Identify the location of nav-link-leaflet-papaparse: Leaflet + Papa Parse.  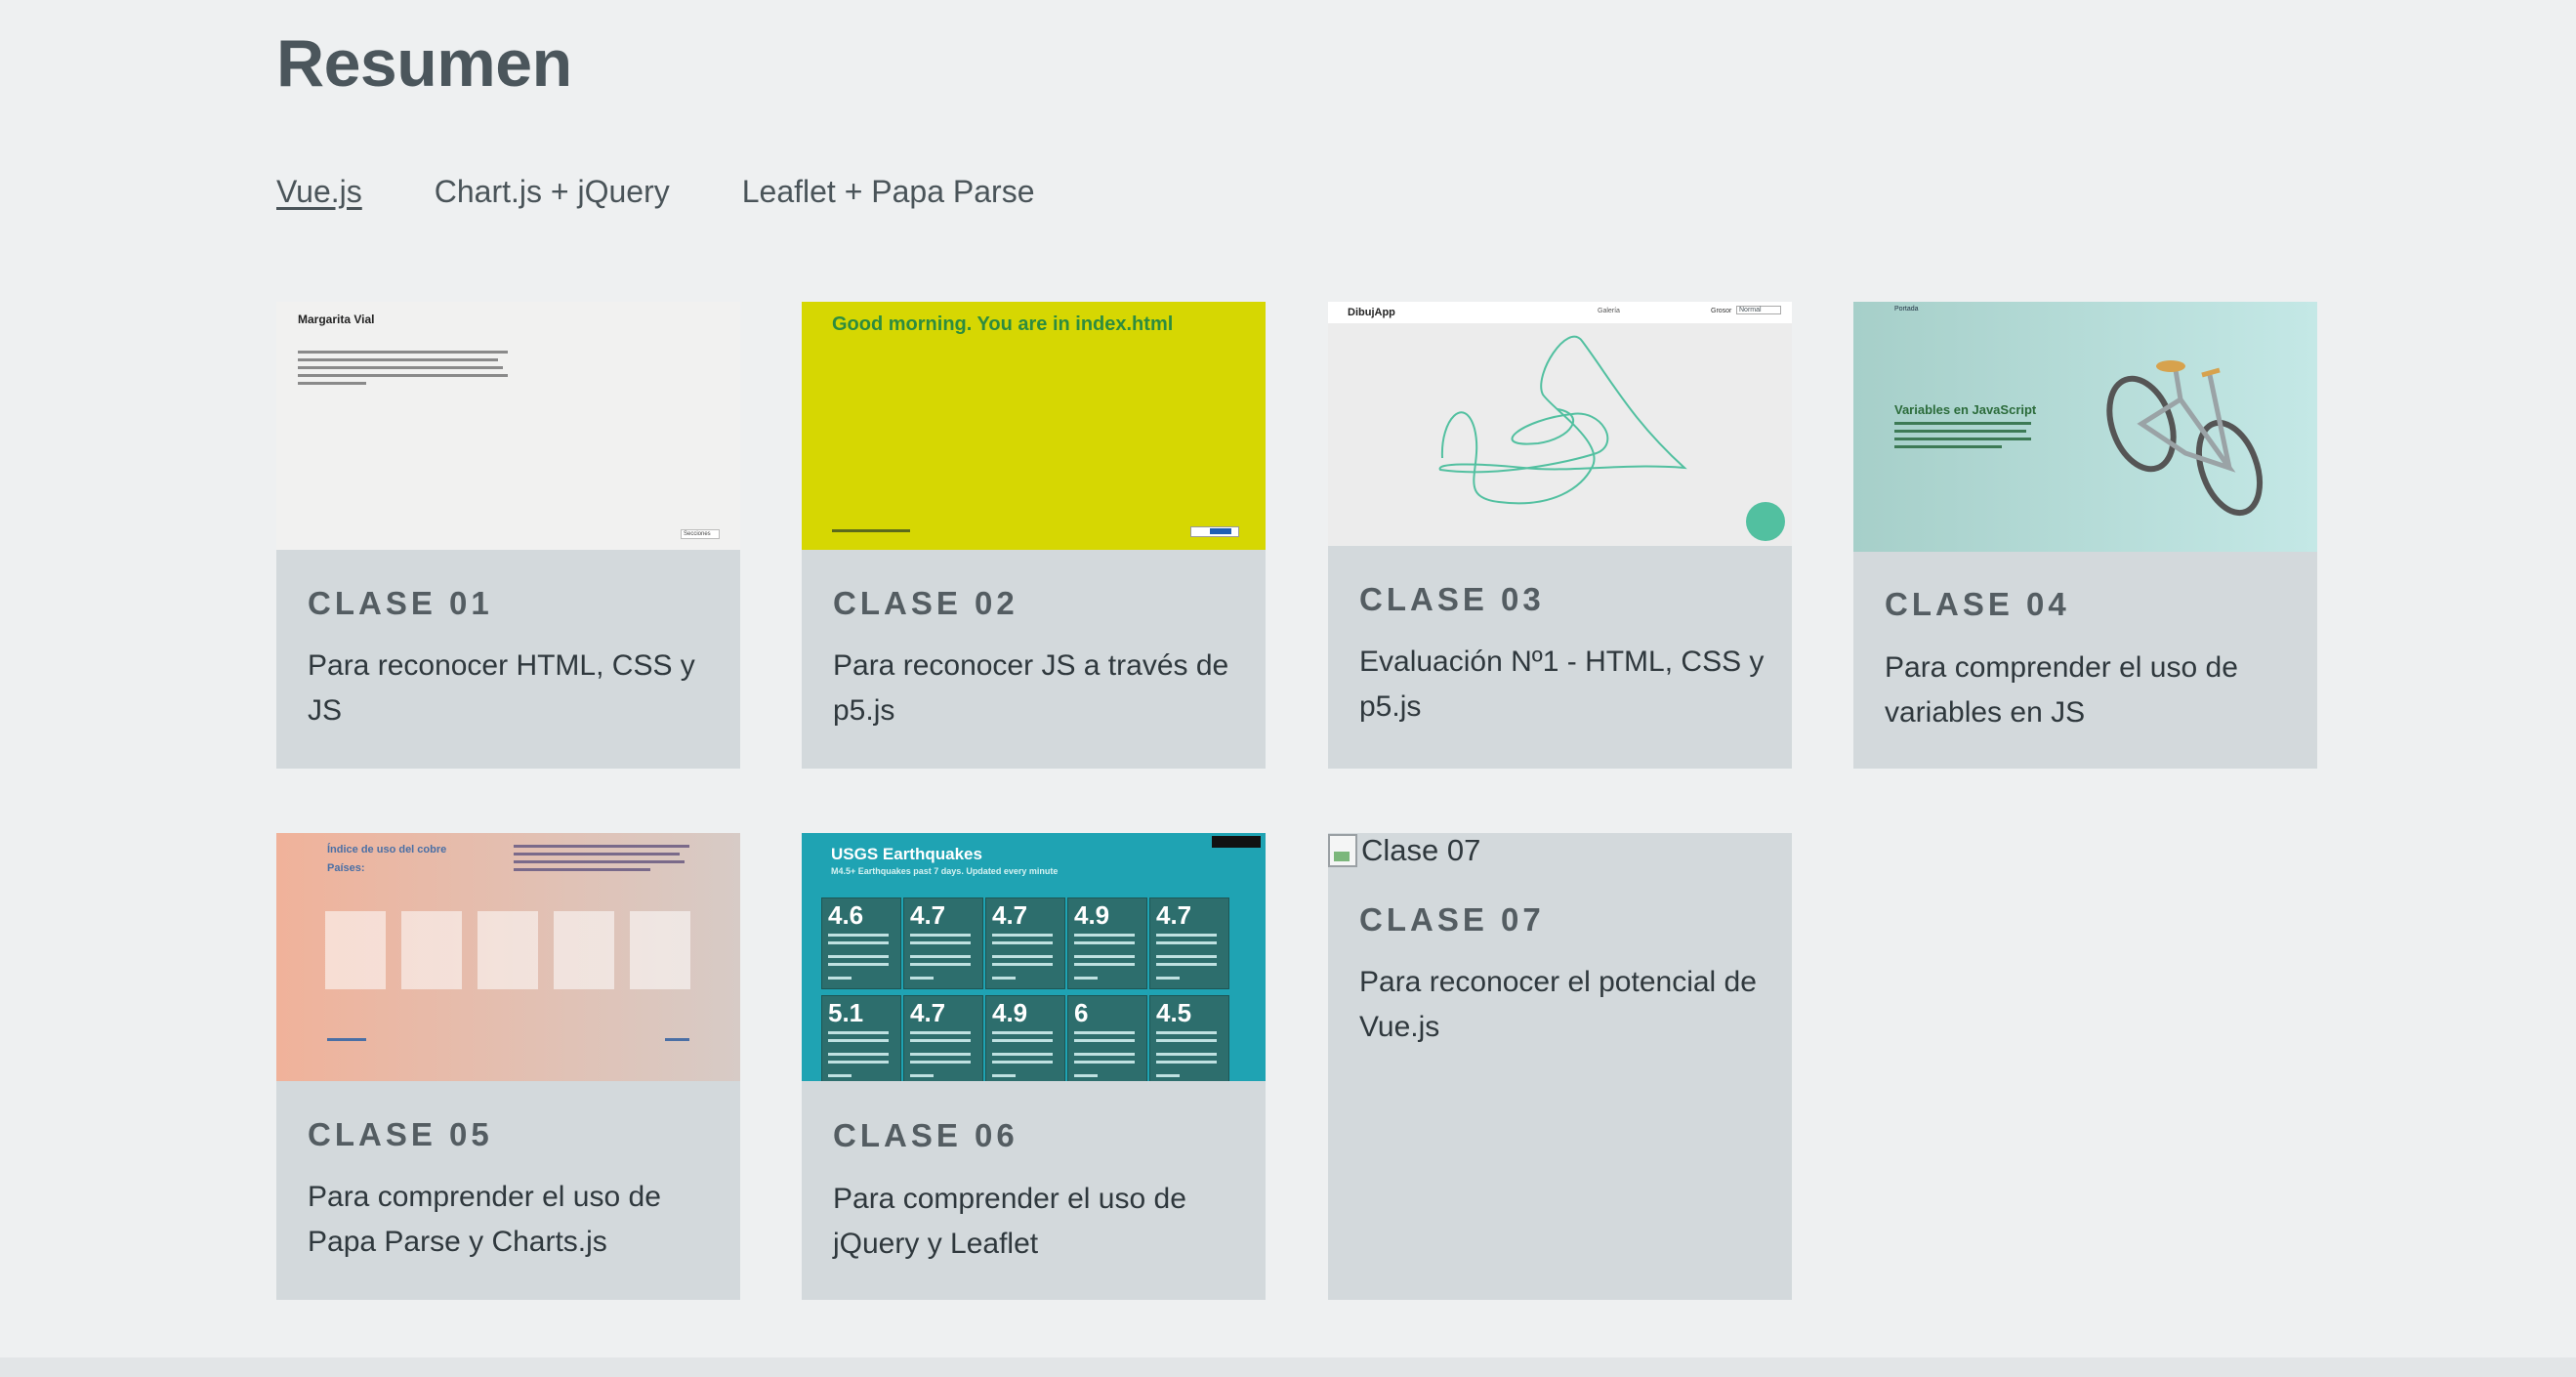
(888, 192).